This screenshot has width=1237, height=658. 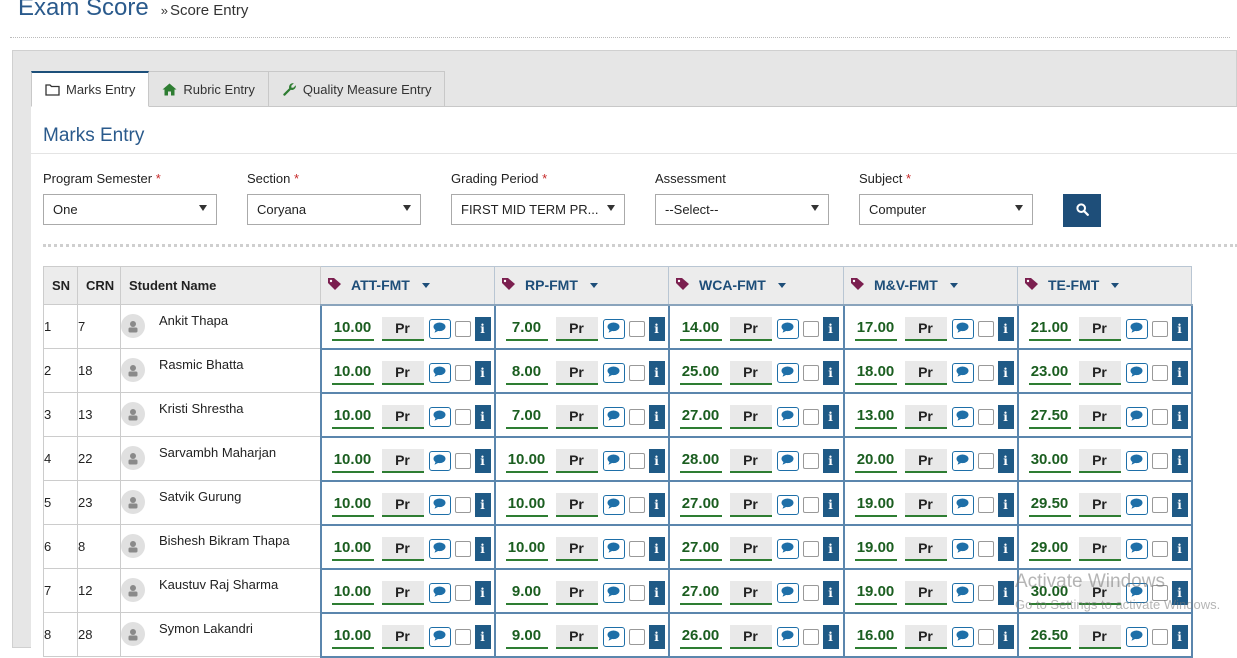 What do you see at coordinates (875, 505) in the screenshot?
I see `mark-input: 19.00` at bounding box center [875, 505].